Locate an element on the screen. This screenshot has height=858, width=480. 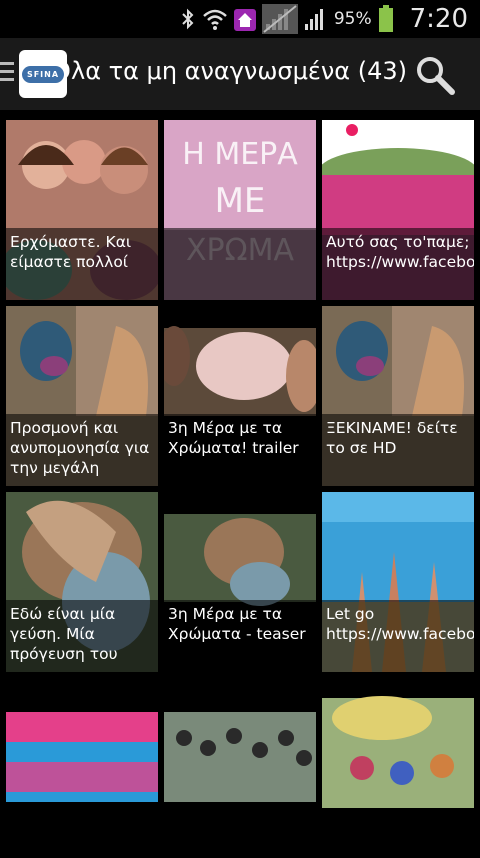
wifi-icon is located at coordinates (214, 19).